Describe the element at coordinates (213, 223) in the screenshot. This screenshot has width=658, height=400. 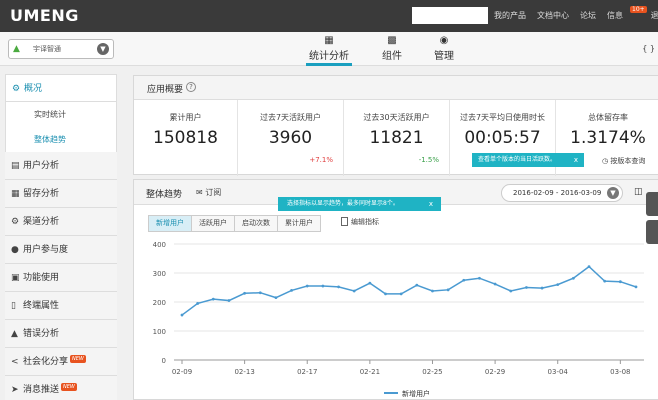
I see `tab-active-users: 活跃用户` at that location.